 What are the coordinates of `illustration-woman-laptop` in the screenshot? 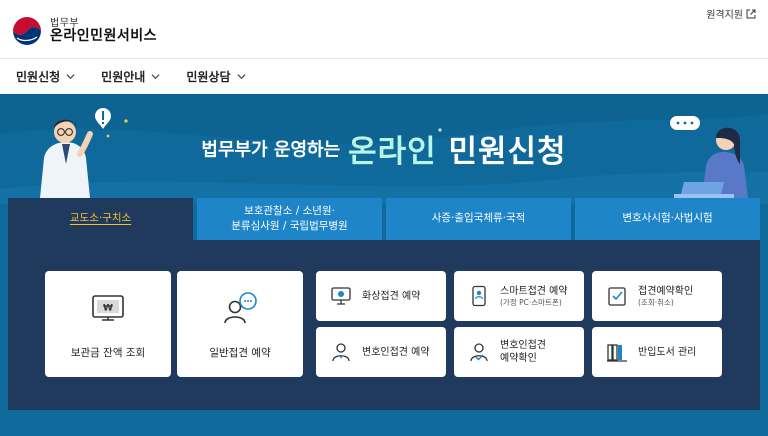 It's located at (709, 157).